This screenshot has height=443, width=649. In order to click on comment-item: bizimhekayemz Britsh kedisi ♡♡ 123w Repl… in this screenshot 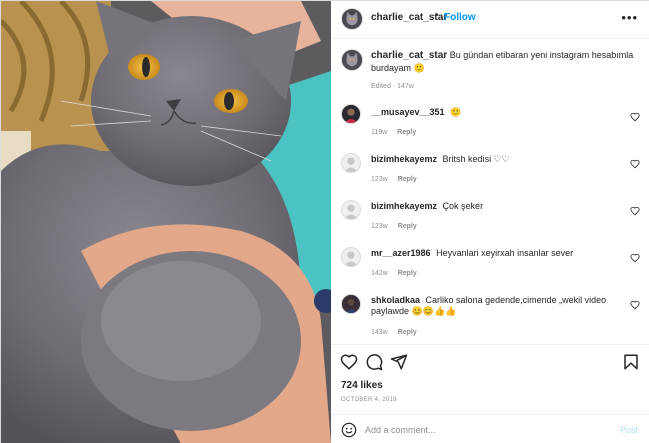, I will do `click(490, 171)`.